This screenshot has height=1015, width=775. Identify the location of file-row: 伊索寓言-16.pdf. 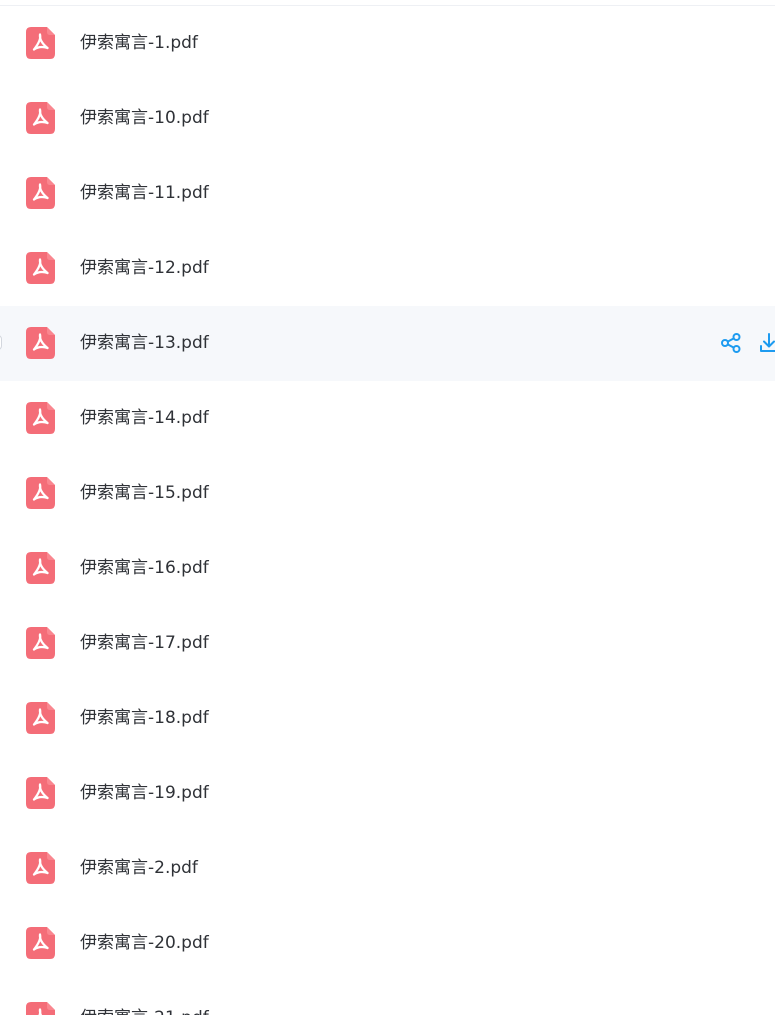
(387, 568).